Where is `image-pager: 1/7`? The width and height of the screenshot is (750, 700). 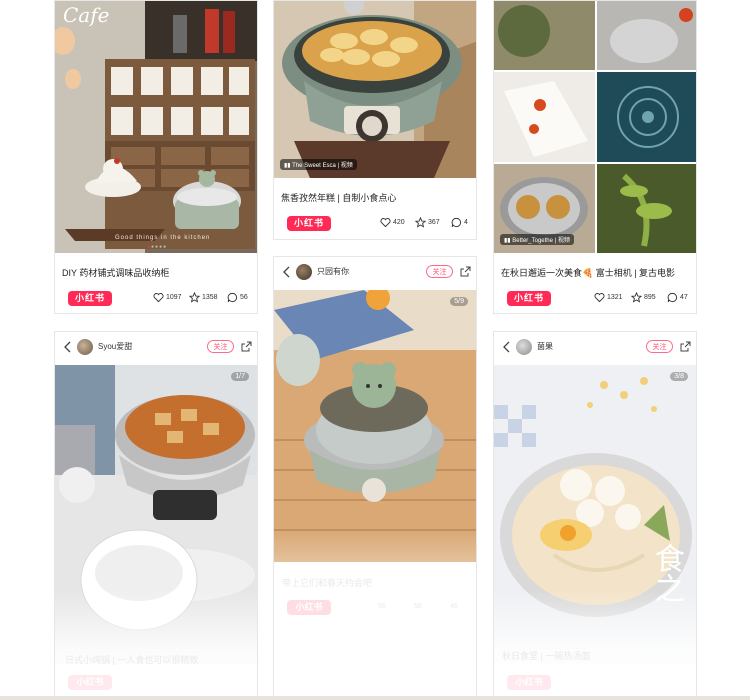
image-pager: 1/7 is located at coordinates (240, 376).